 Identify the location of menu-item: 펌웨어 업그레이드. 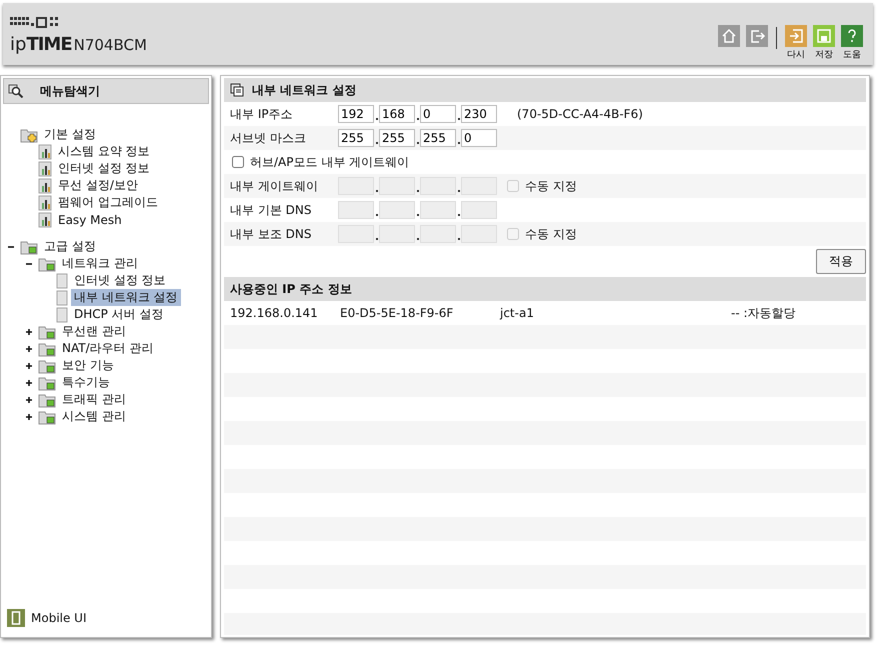
(108, 202).